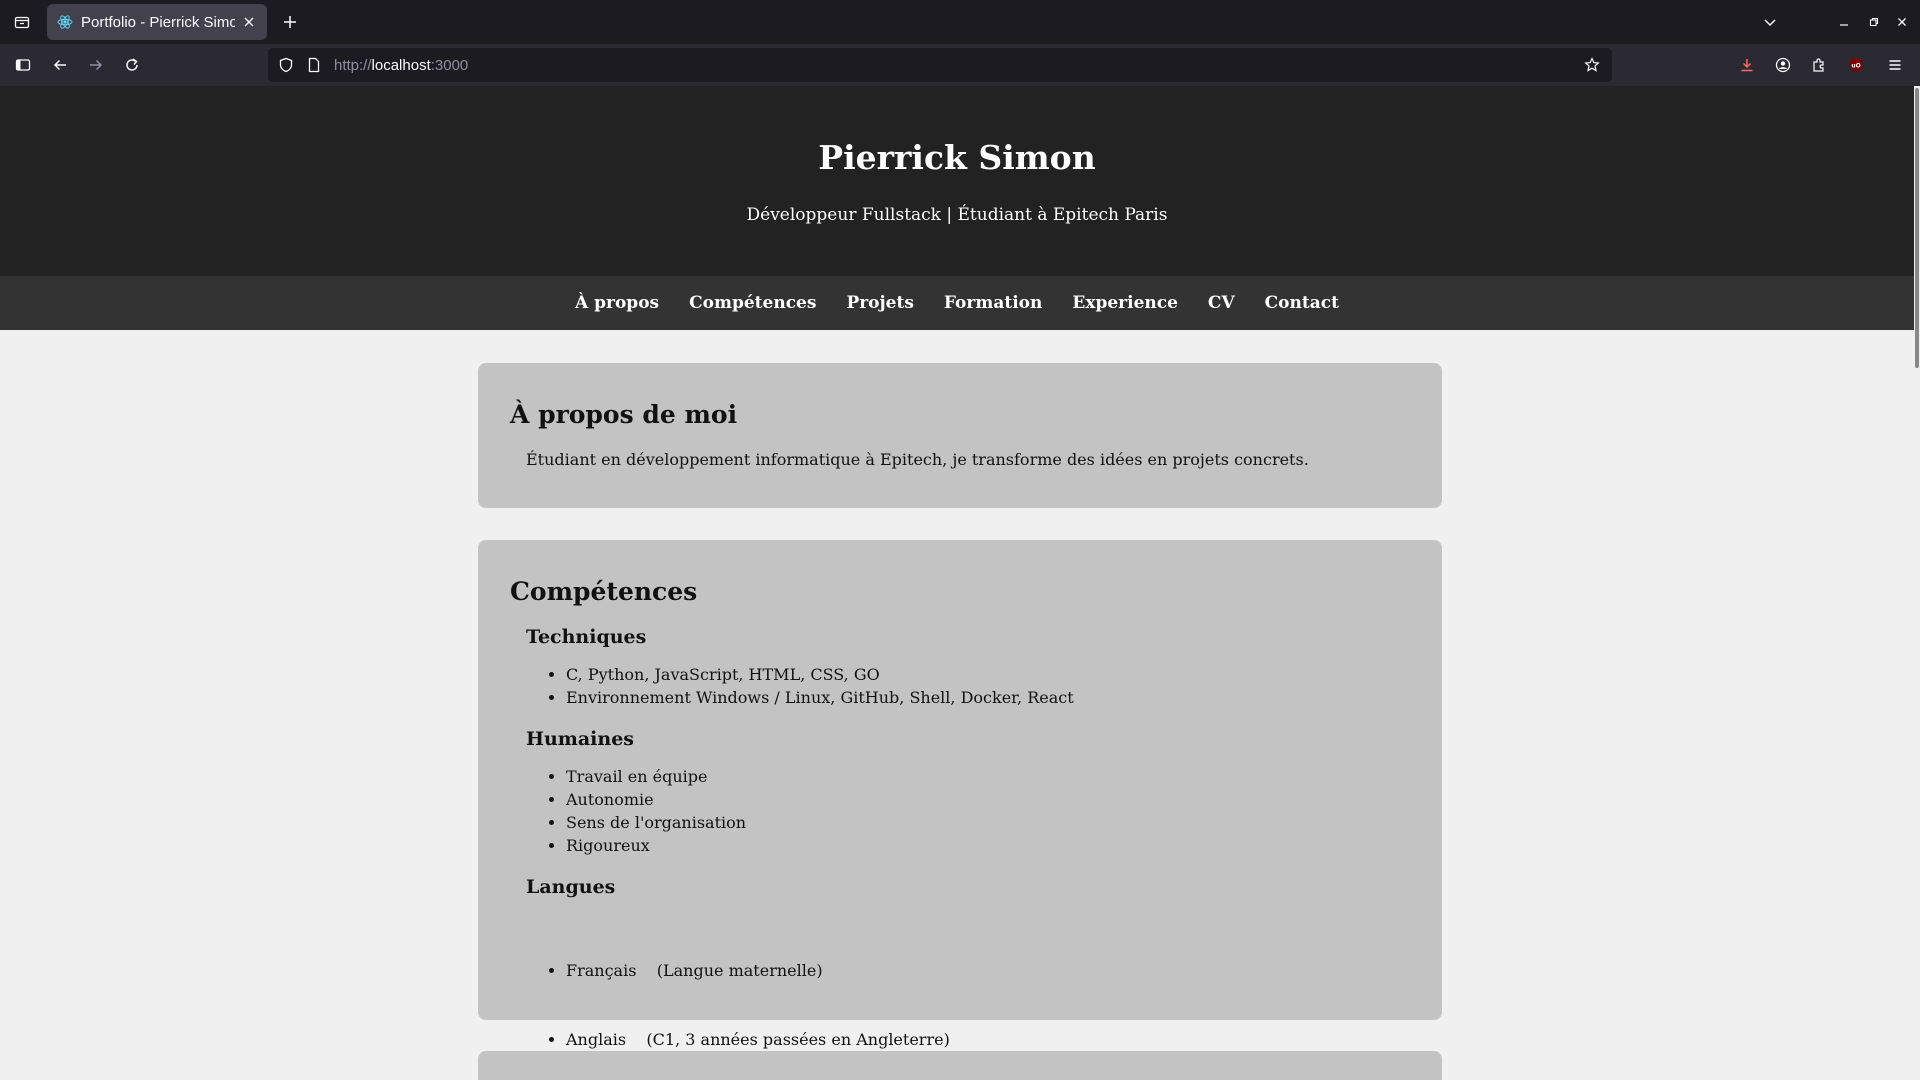  I want to click on skills-technical-title: Techniques, so click(586, 637).